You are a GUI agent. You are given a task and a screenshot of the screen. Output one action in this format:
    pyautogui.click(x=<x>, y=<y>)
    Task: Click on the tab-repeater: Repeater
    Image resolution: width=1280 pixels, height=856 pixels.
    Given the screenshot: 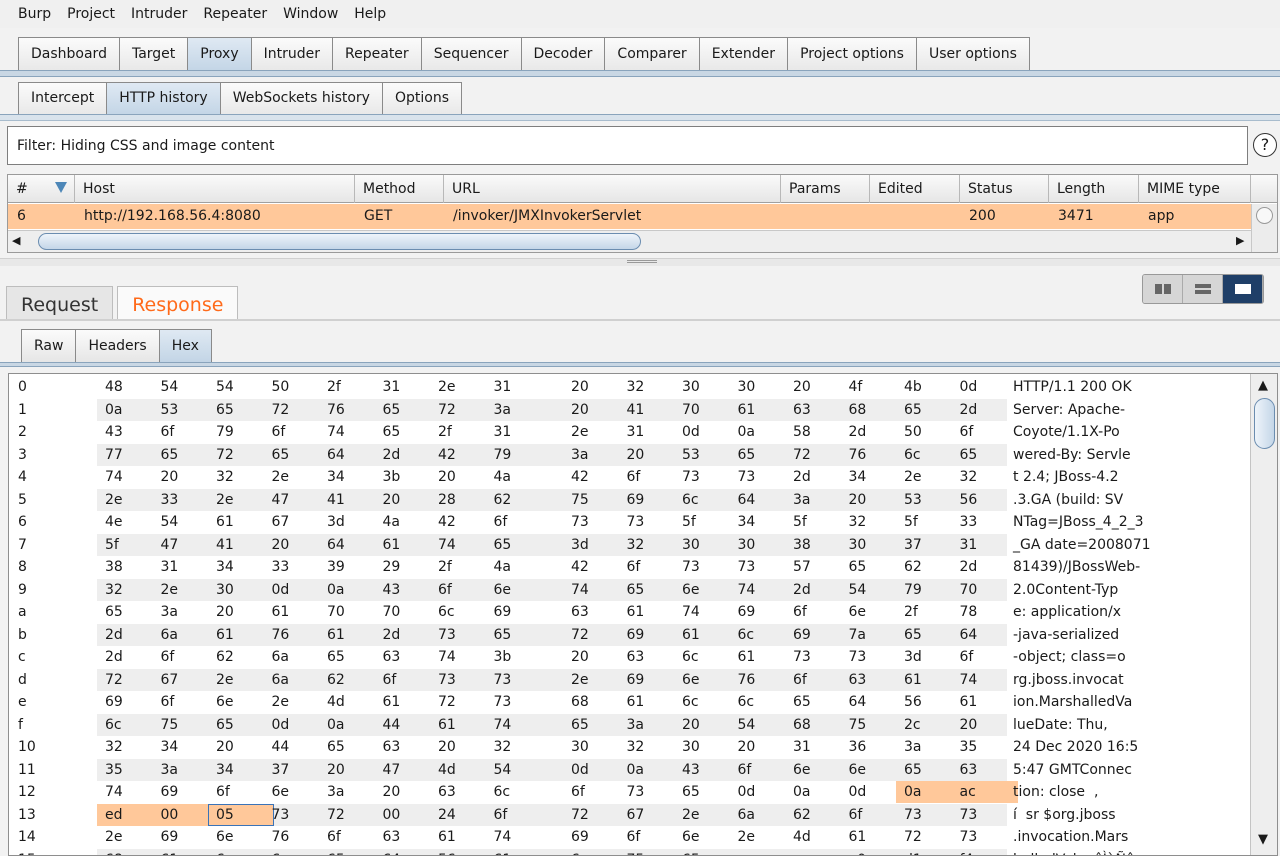 What is the action you would take?
    pyautogui.click(x=377, y=54)
    